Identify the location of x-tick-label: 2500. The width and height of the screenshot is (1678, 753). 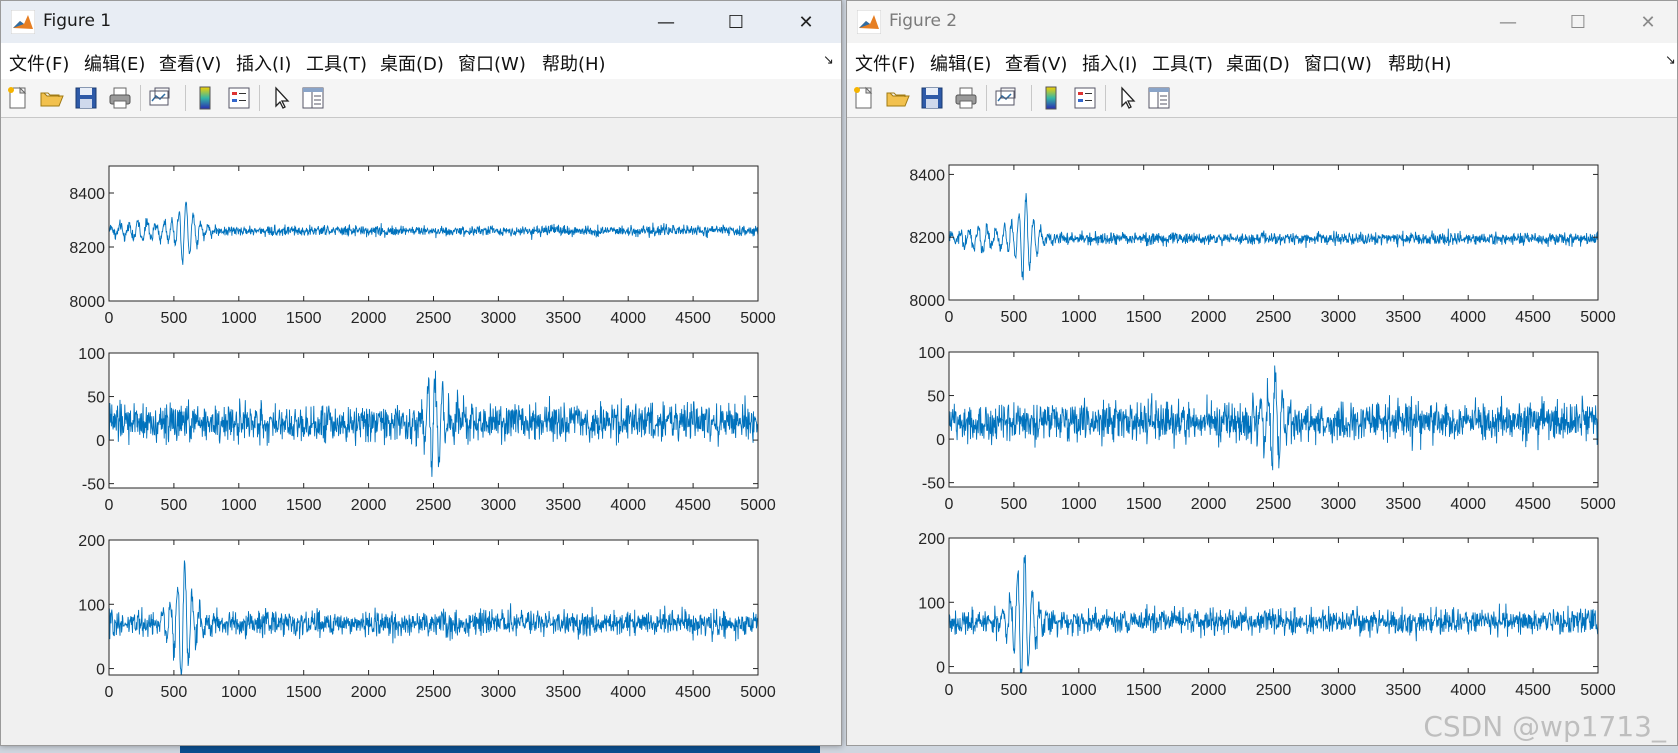
(1274, 317).